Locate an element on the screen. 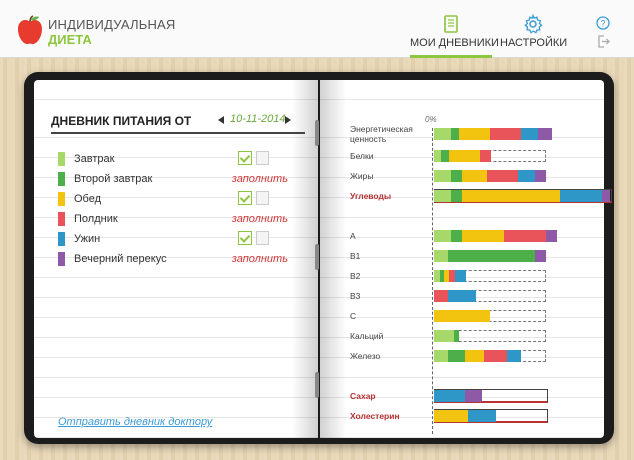 Image resolution: width=634 pixels, height=460 pixels. meal-name: Обед is located at coordinates (88, 199).